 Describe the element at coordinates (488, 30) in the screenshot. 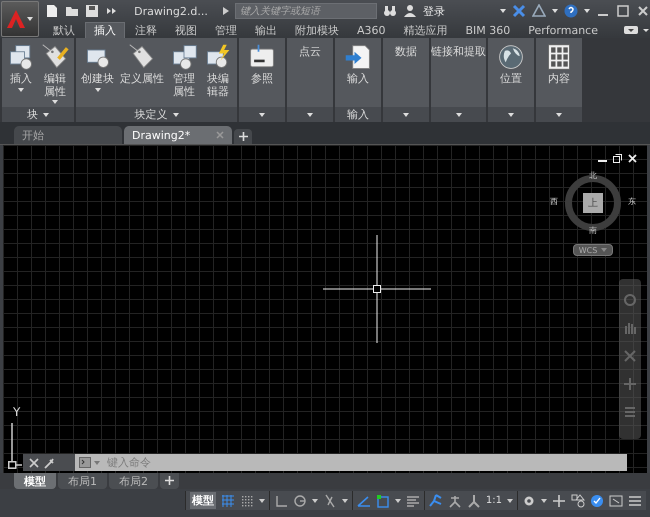

I see `ribbon-tab: BIM 360` at that location.